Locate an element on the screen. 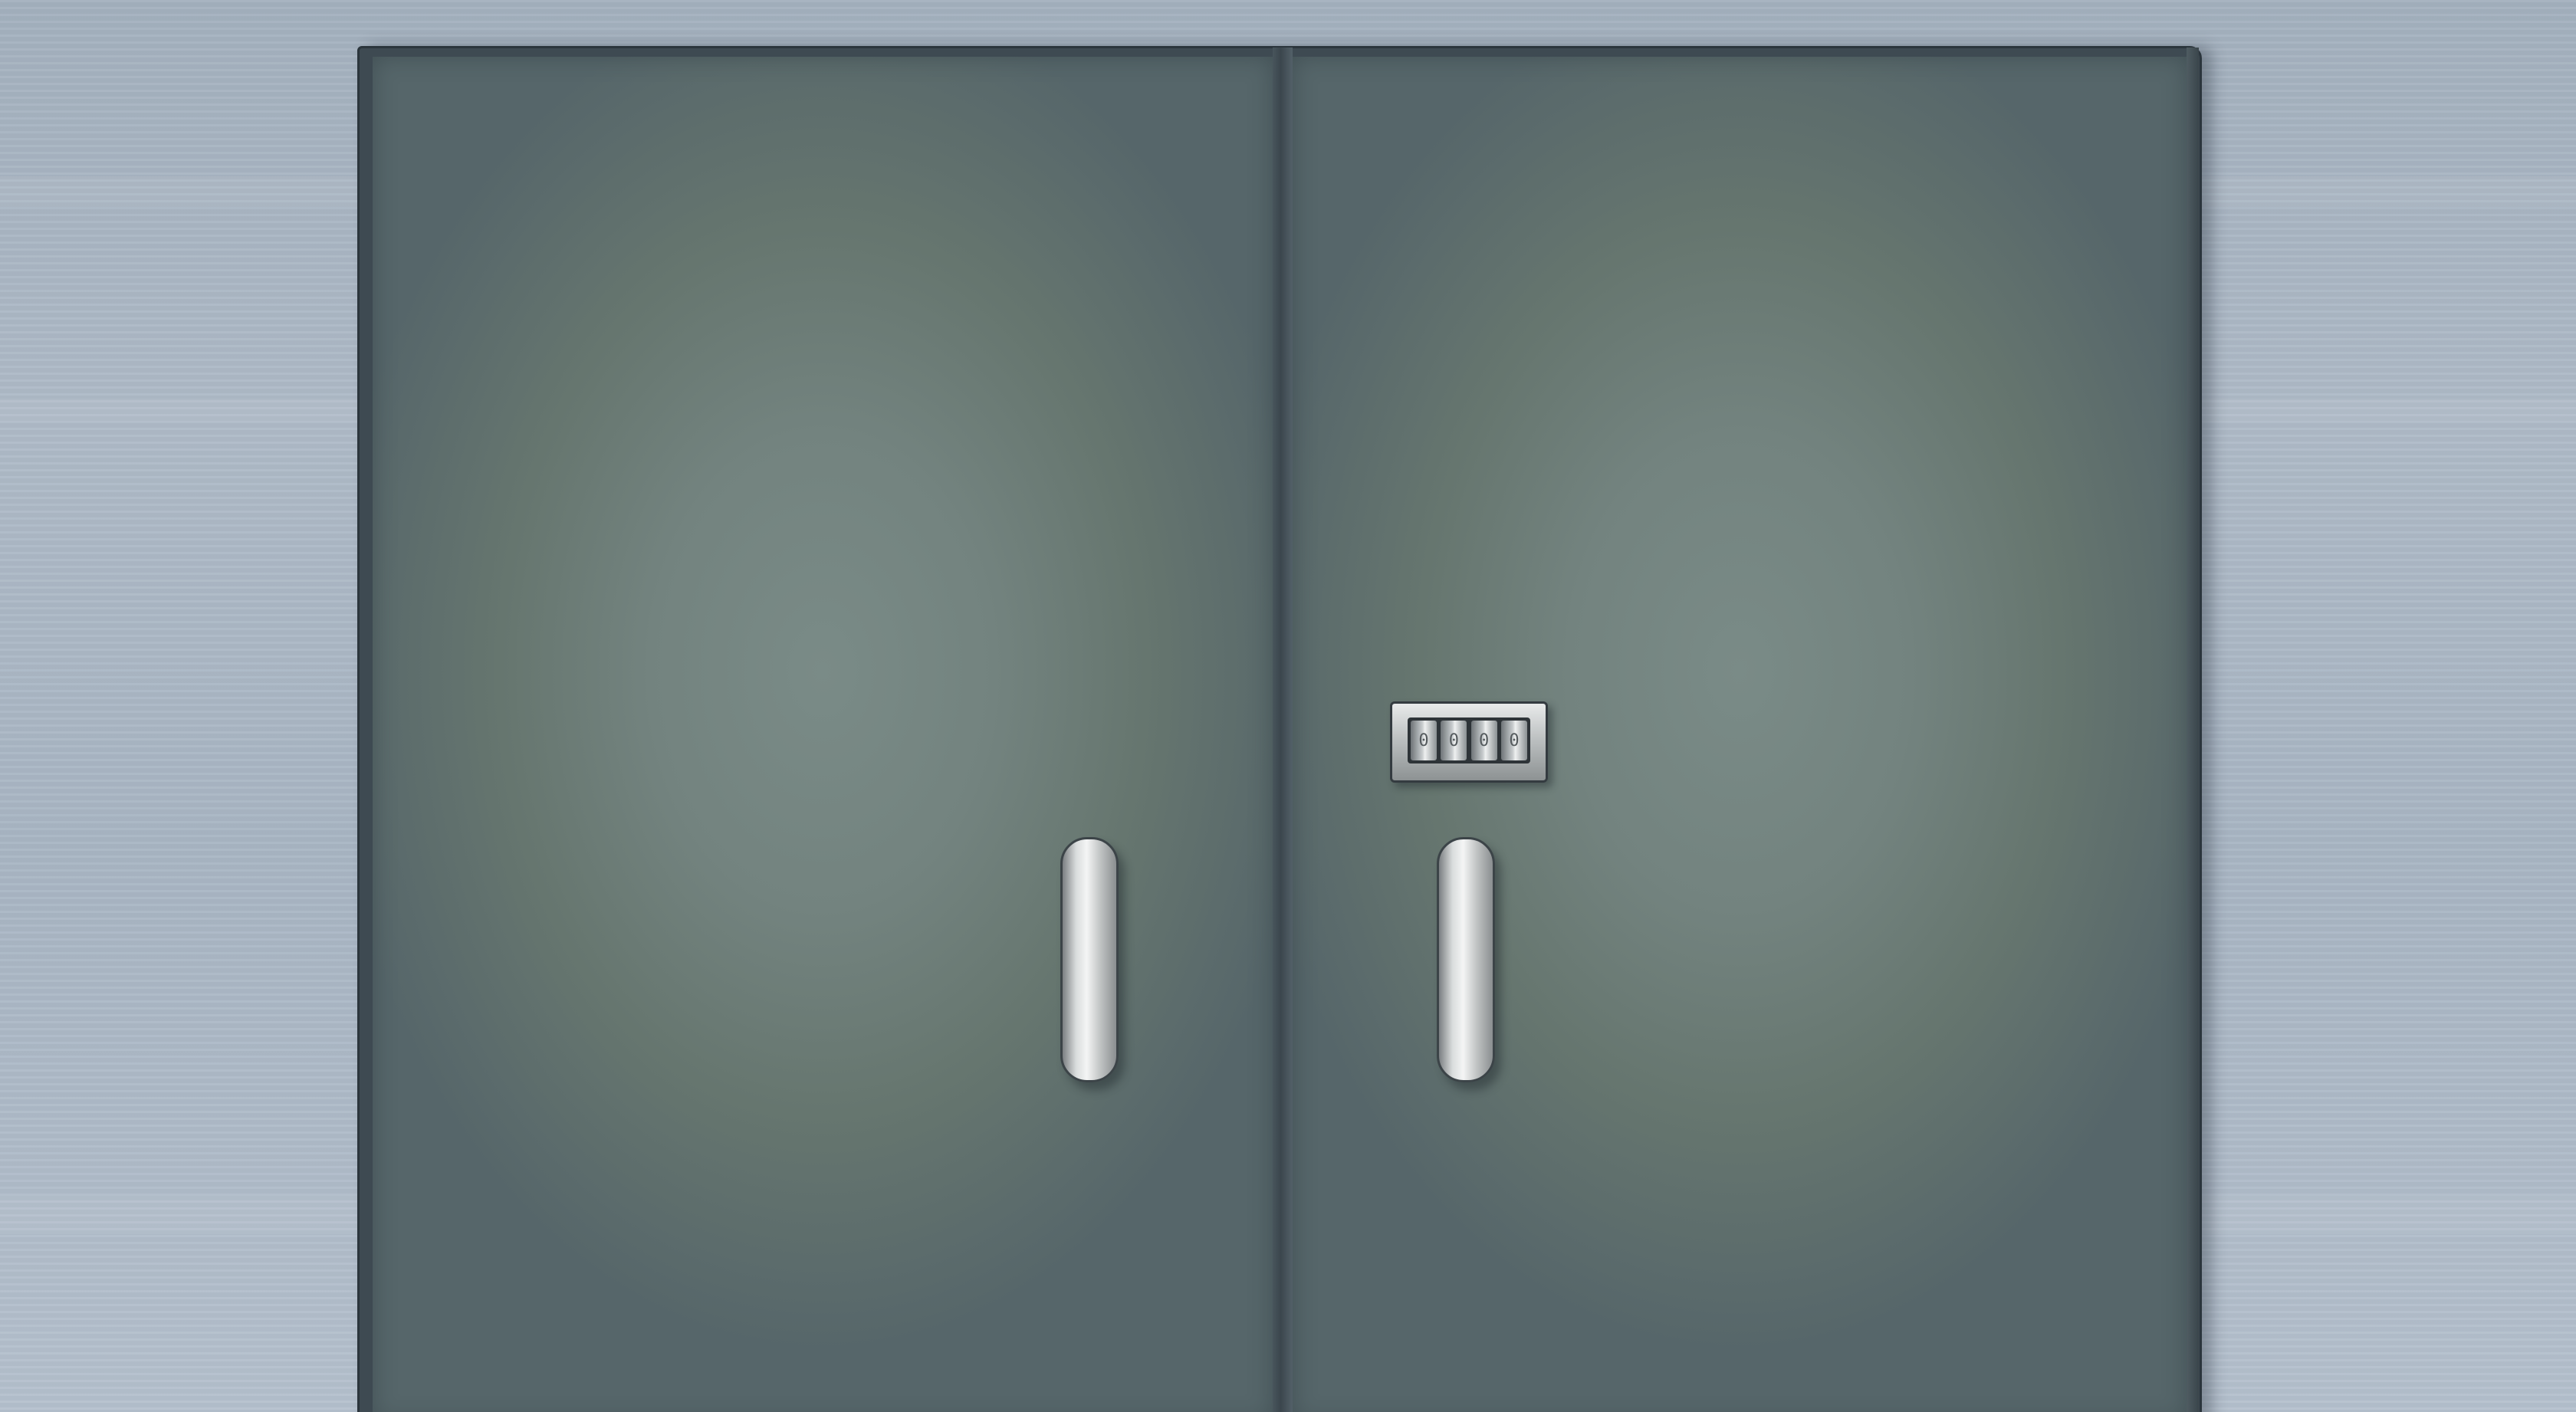 This screenshot has width=2576, height=1412. combination-lock-window: 0 0 0 0 is located at coordinates (1469, 740).